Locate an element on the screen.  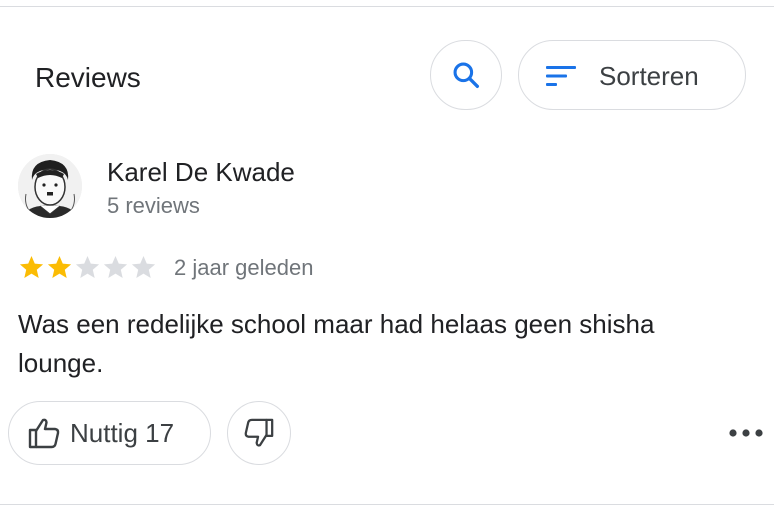
avatar-image is located at coordinates (50, 186).